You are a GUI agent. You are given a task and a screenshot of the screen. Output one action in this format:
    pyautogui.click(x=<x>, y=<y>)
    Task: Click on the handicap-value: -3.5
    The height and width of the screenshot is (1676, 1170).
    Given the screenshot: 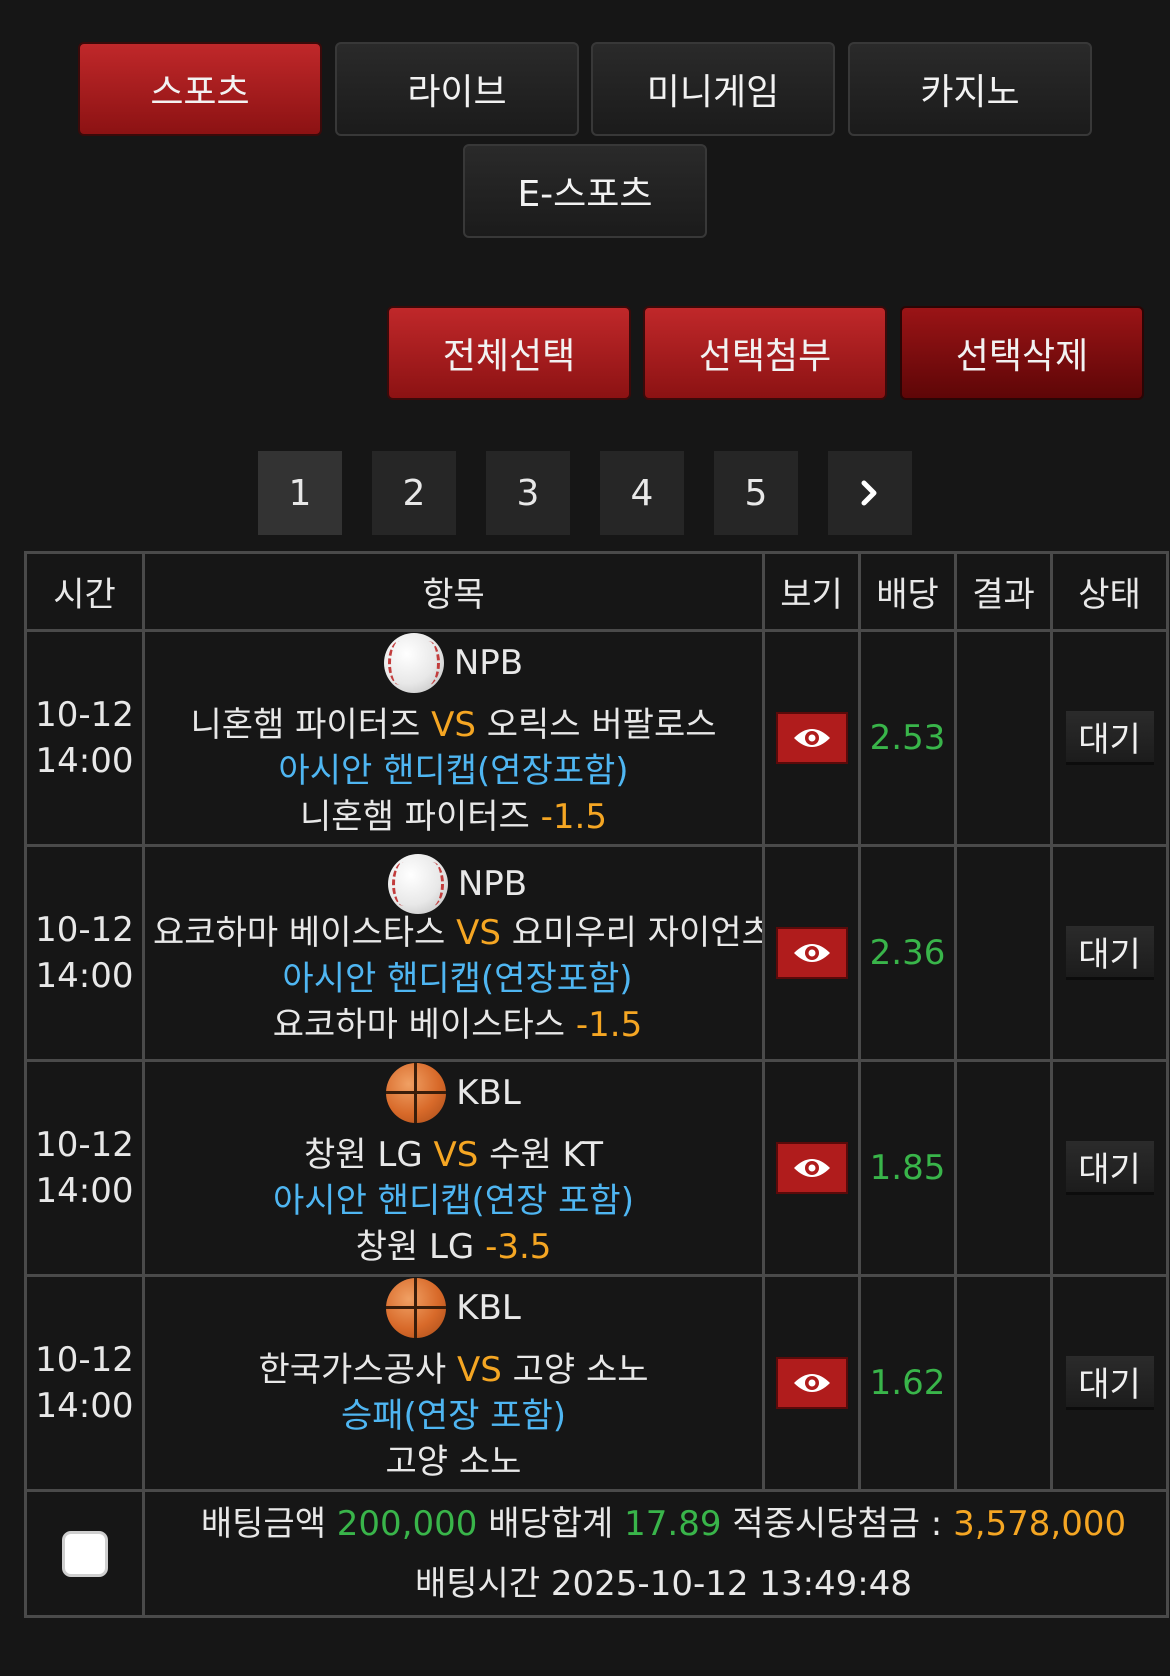 What is the action you would take?
    pyautogui.click(x=518, y=1246)
    